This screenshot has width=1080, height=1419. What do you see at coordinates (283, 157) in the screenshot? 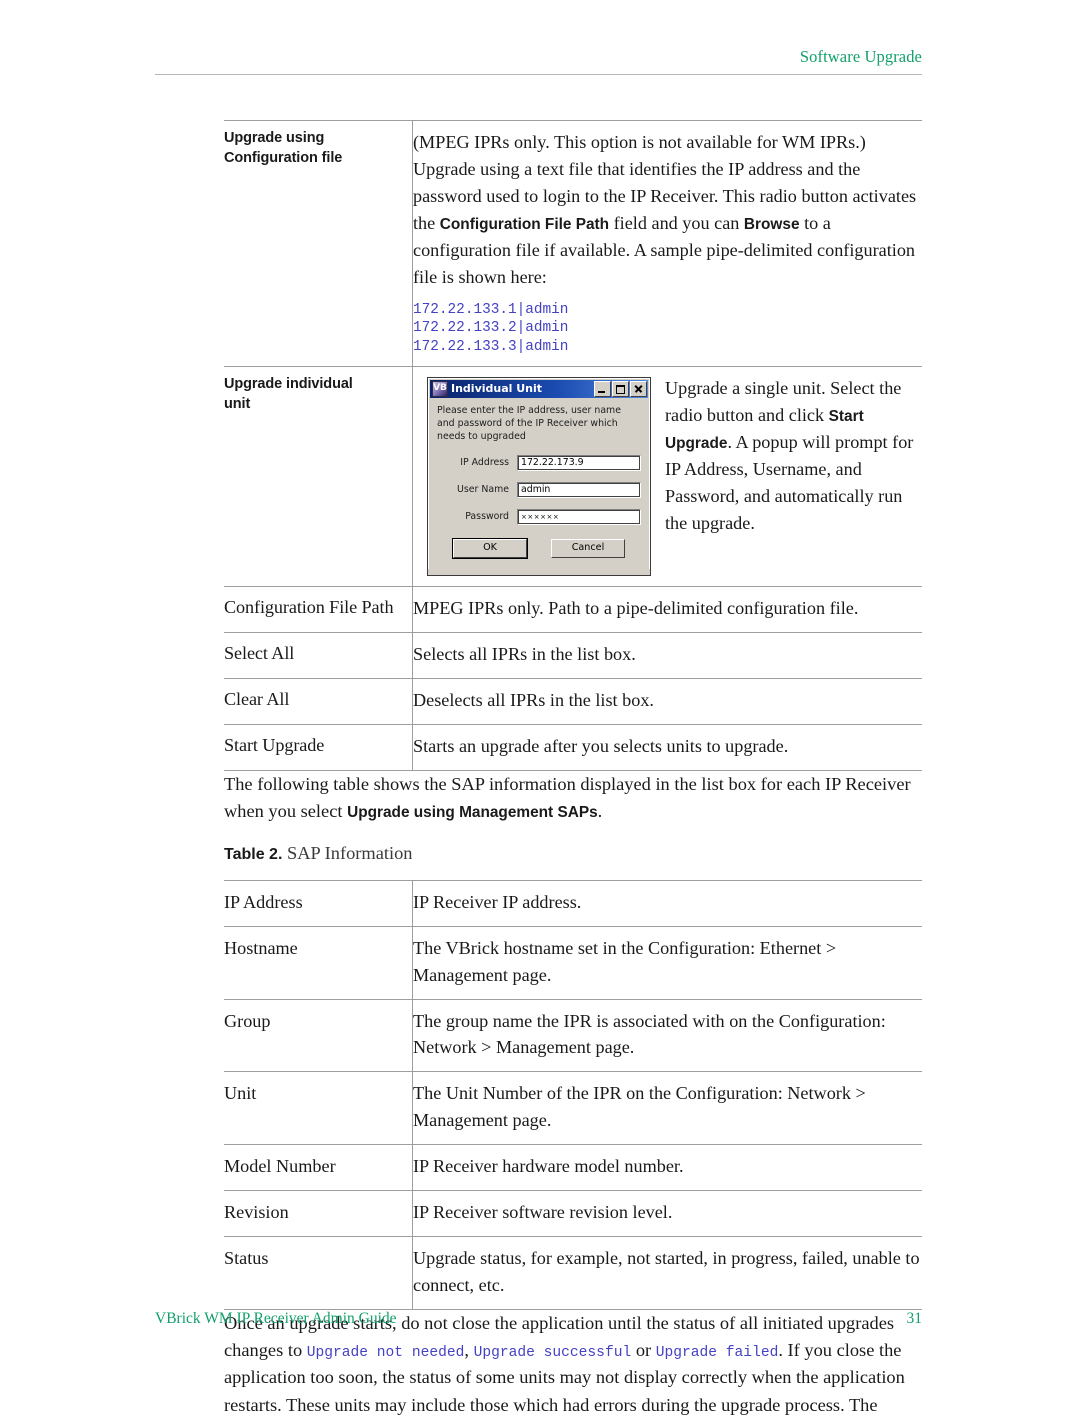
I see `row-label-line2: Configuration file` at bounding box center [283, 157].